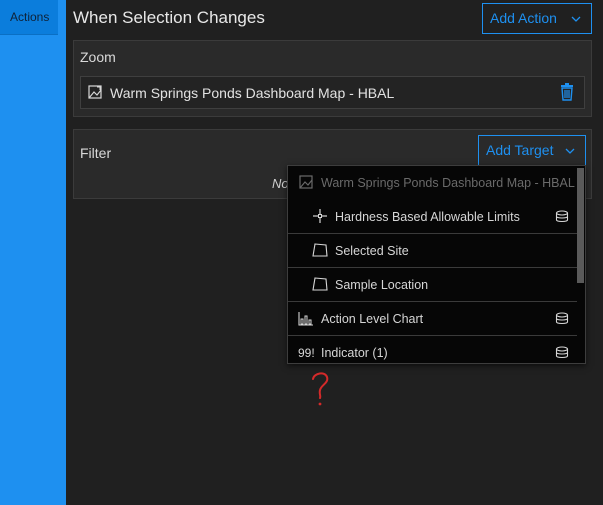 The height and width of the screenshot is (505, 603). I want to click on divider, so click(432, 233).